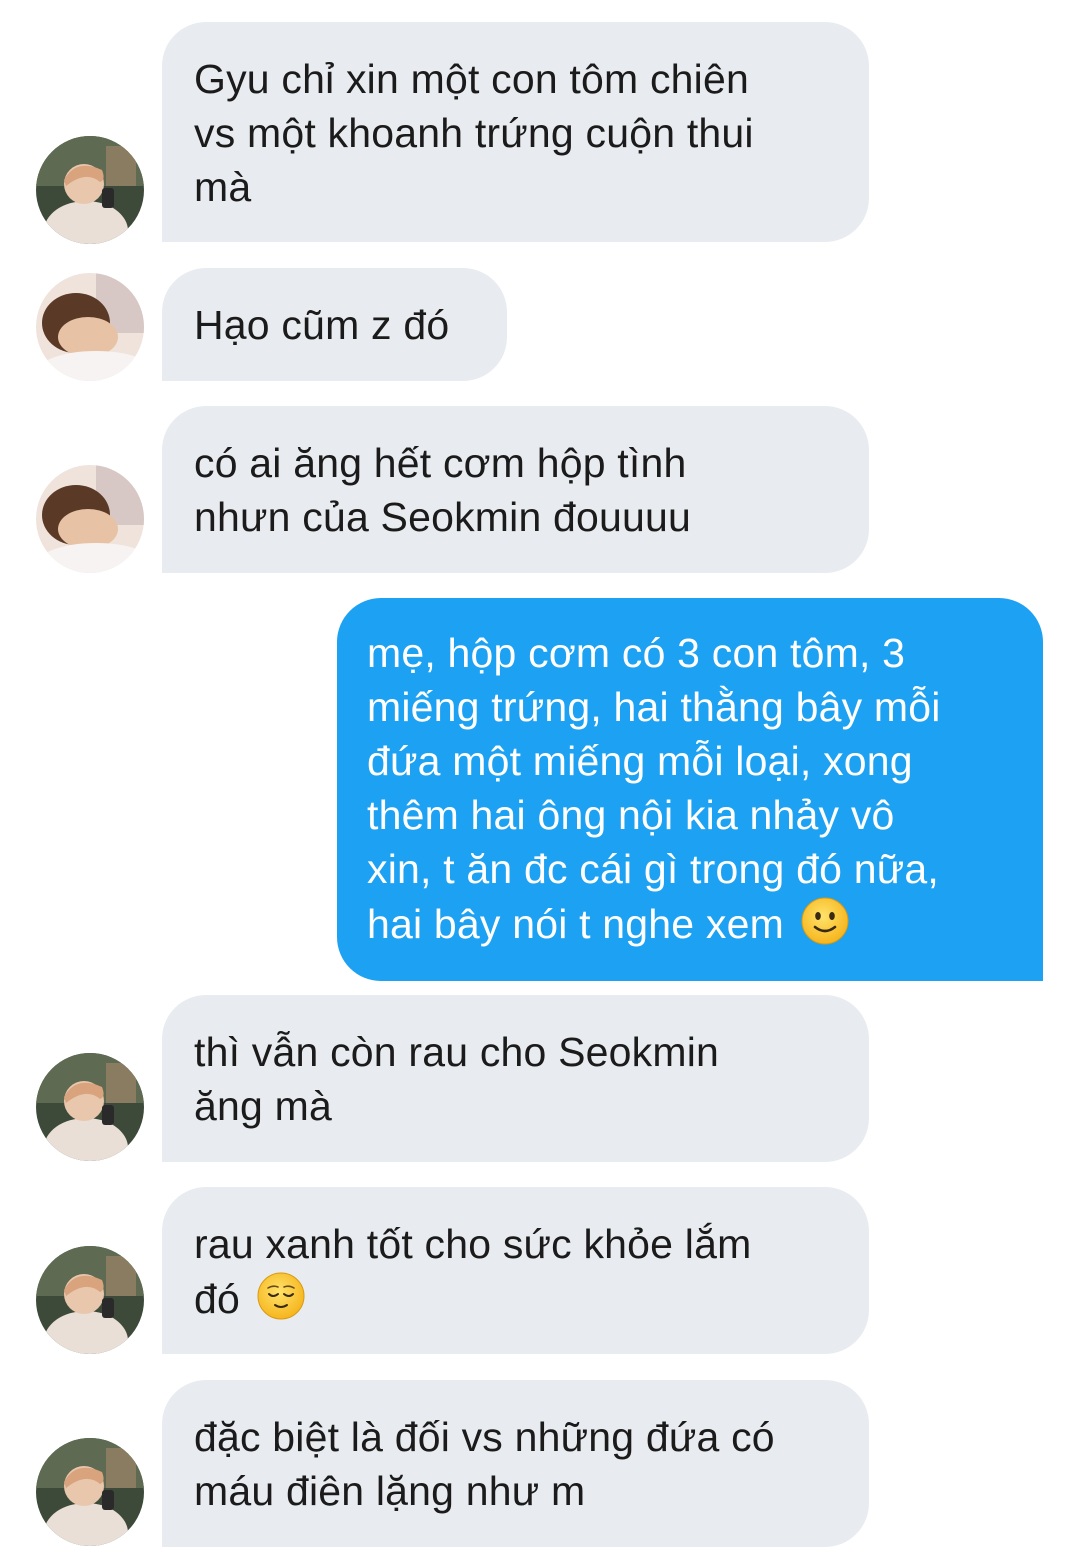 This screenshot has height=1558, width=1080. I want to click on message-bubble-incoming: thì vẫn còn rau cho Seokmin ăng mà, so click(515, 1078).